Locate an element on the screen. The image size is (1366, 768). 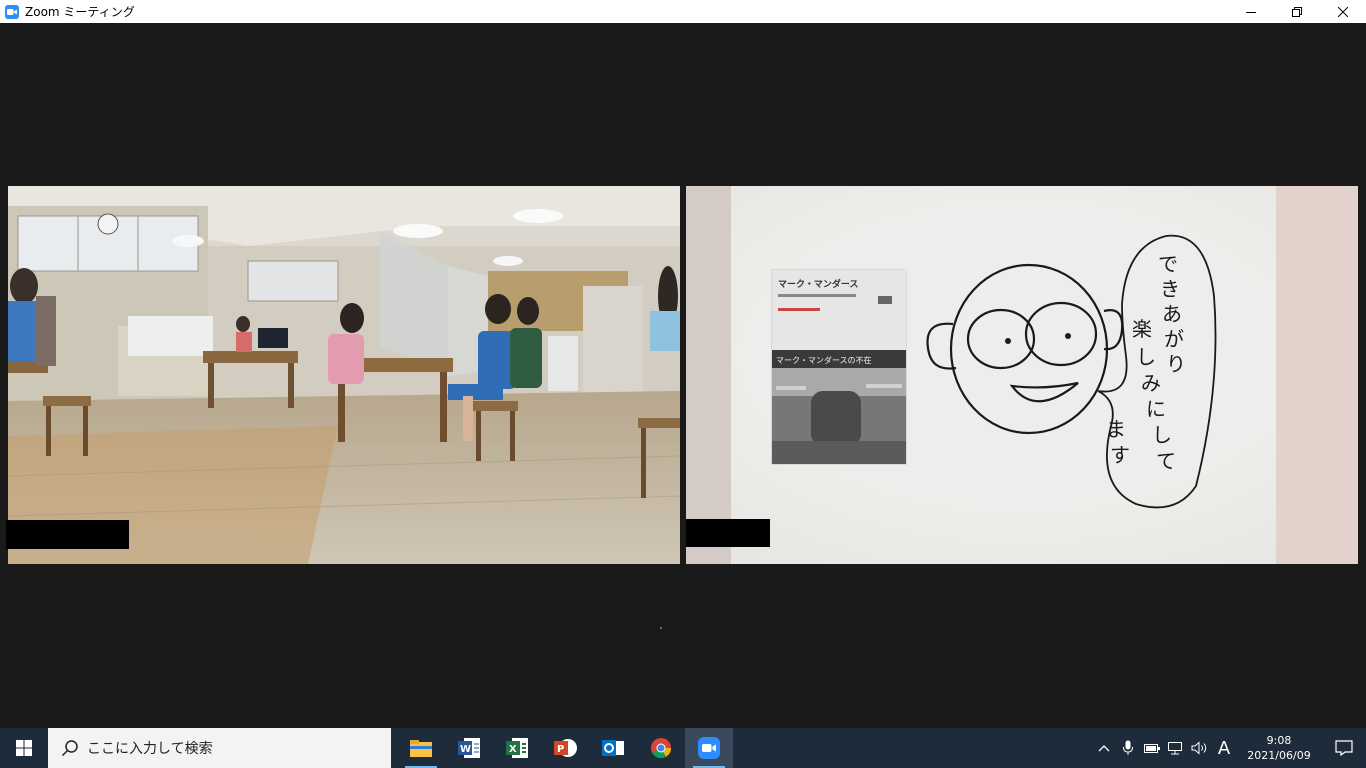
window-title: Zoom ミーティング is located at coordinates (80, 12).